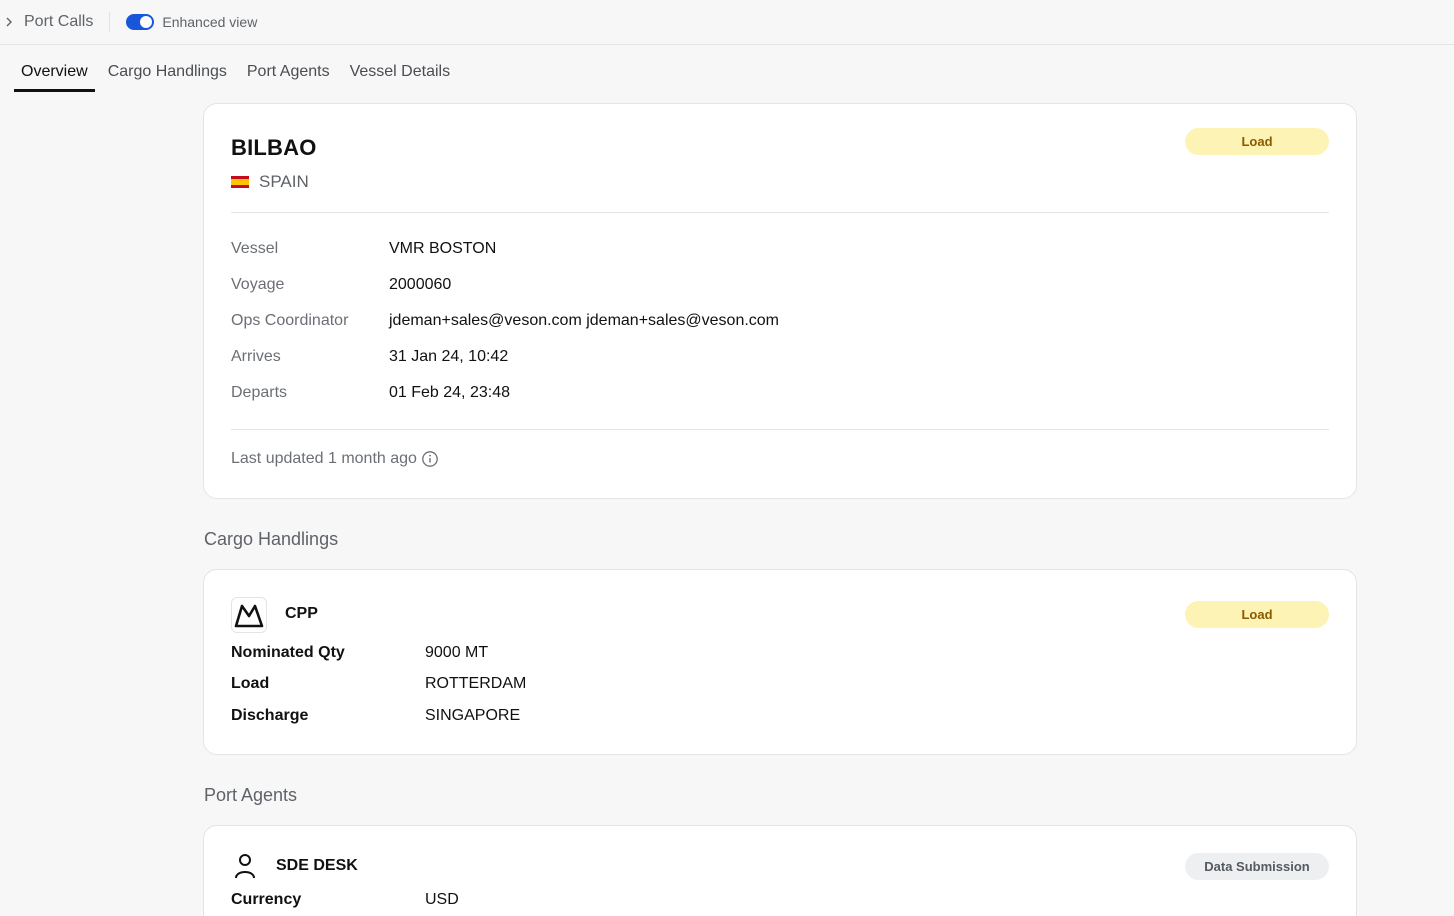  Describe the element at coordinates (400, 68) in the screenshot. I see `tab-vessel-details: Vessel Details` at that location.